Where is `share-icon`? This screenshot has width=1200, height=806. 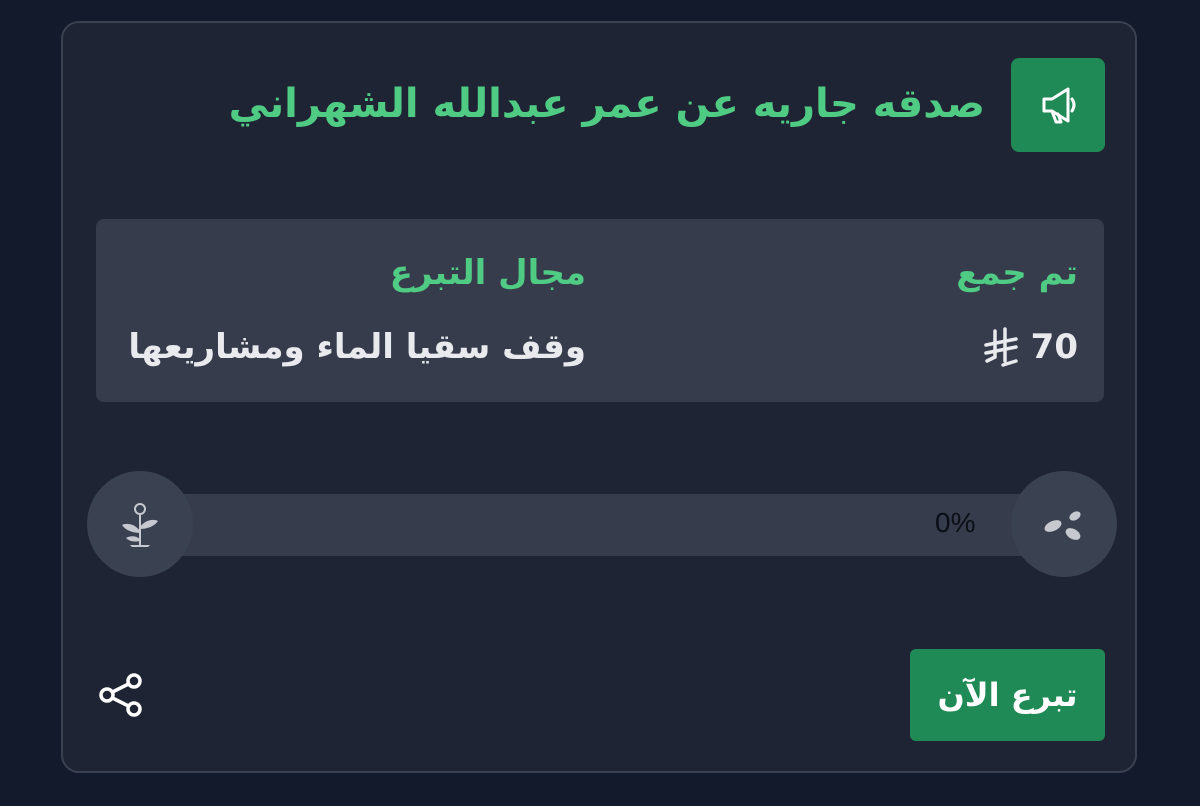
share-icon is located at coordinates (120, 695).